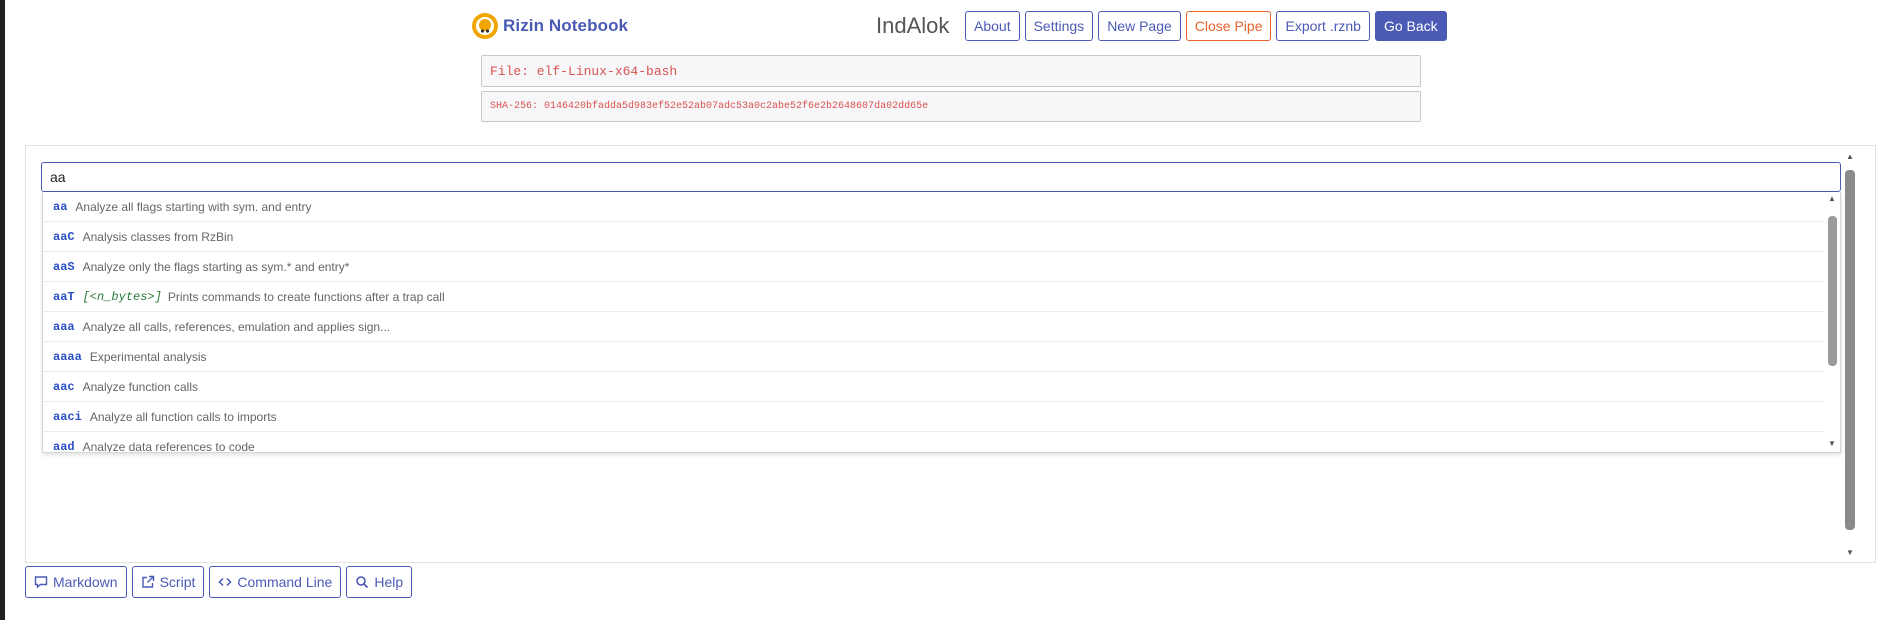  I want to click on help-button: Help, so click(379, 582).